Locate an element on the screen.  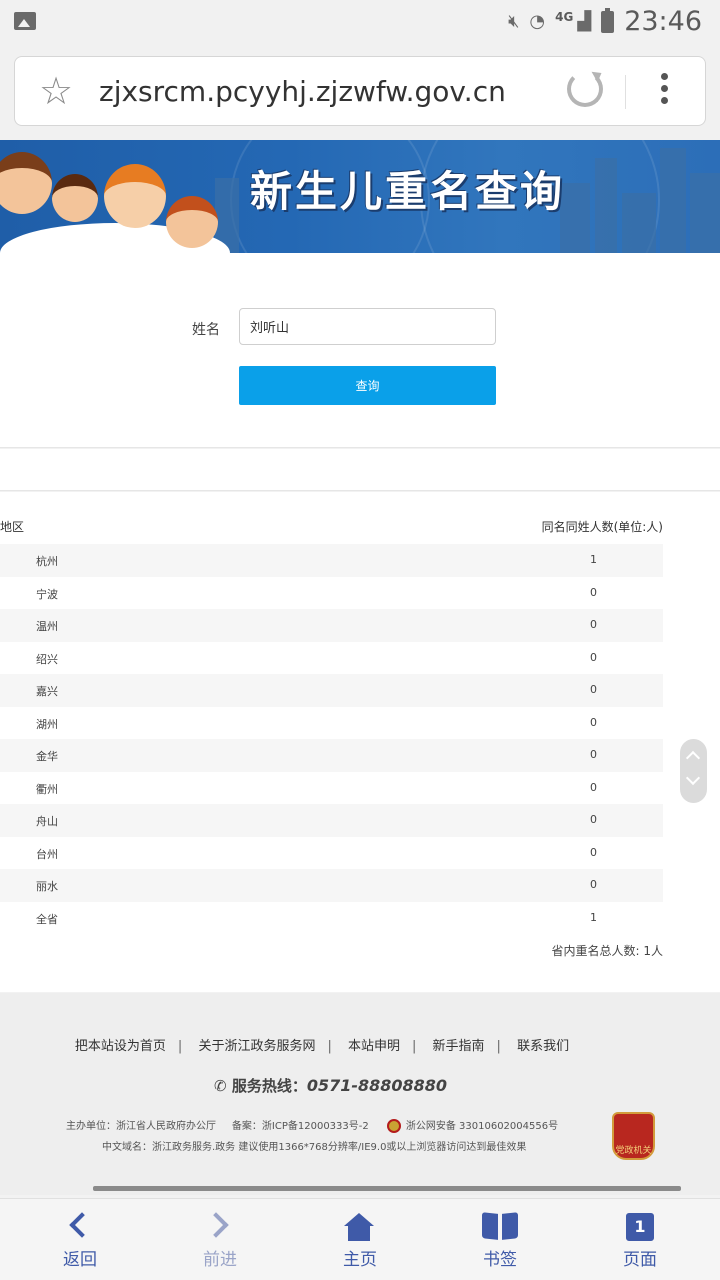
footer-link-set-homepage: 把本站设为首页 is located at coordinates (120, 1046).